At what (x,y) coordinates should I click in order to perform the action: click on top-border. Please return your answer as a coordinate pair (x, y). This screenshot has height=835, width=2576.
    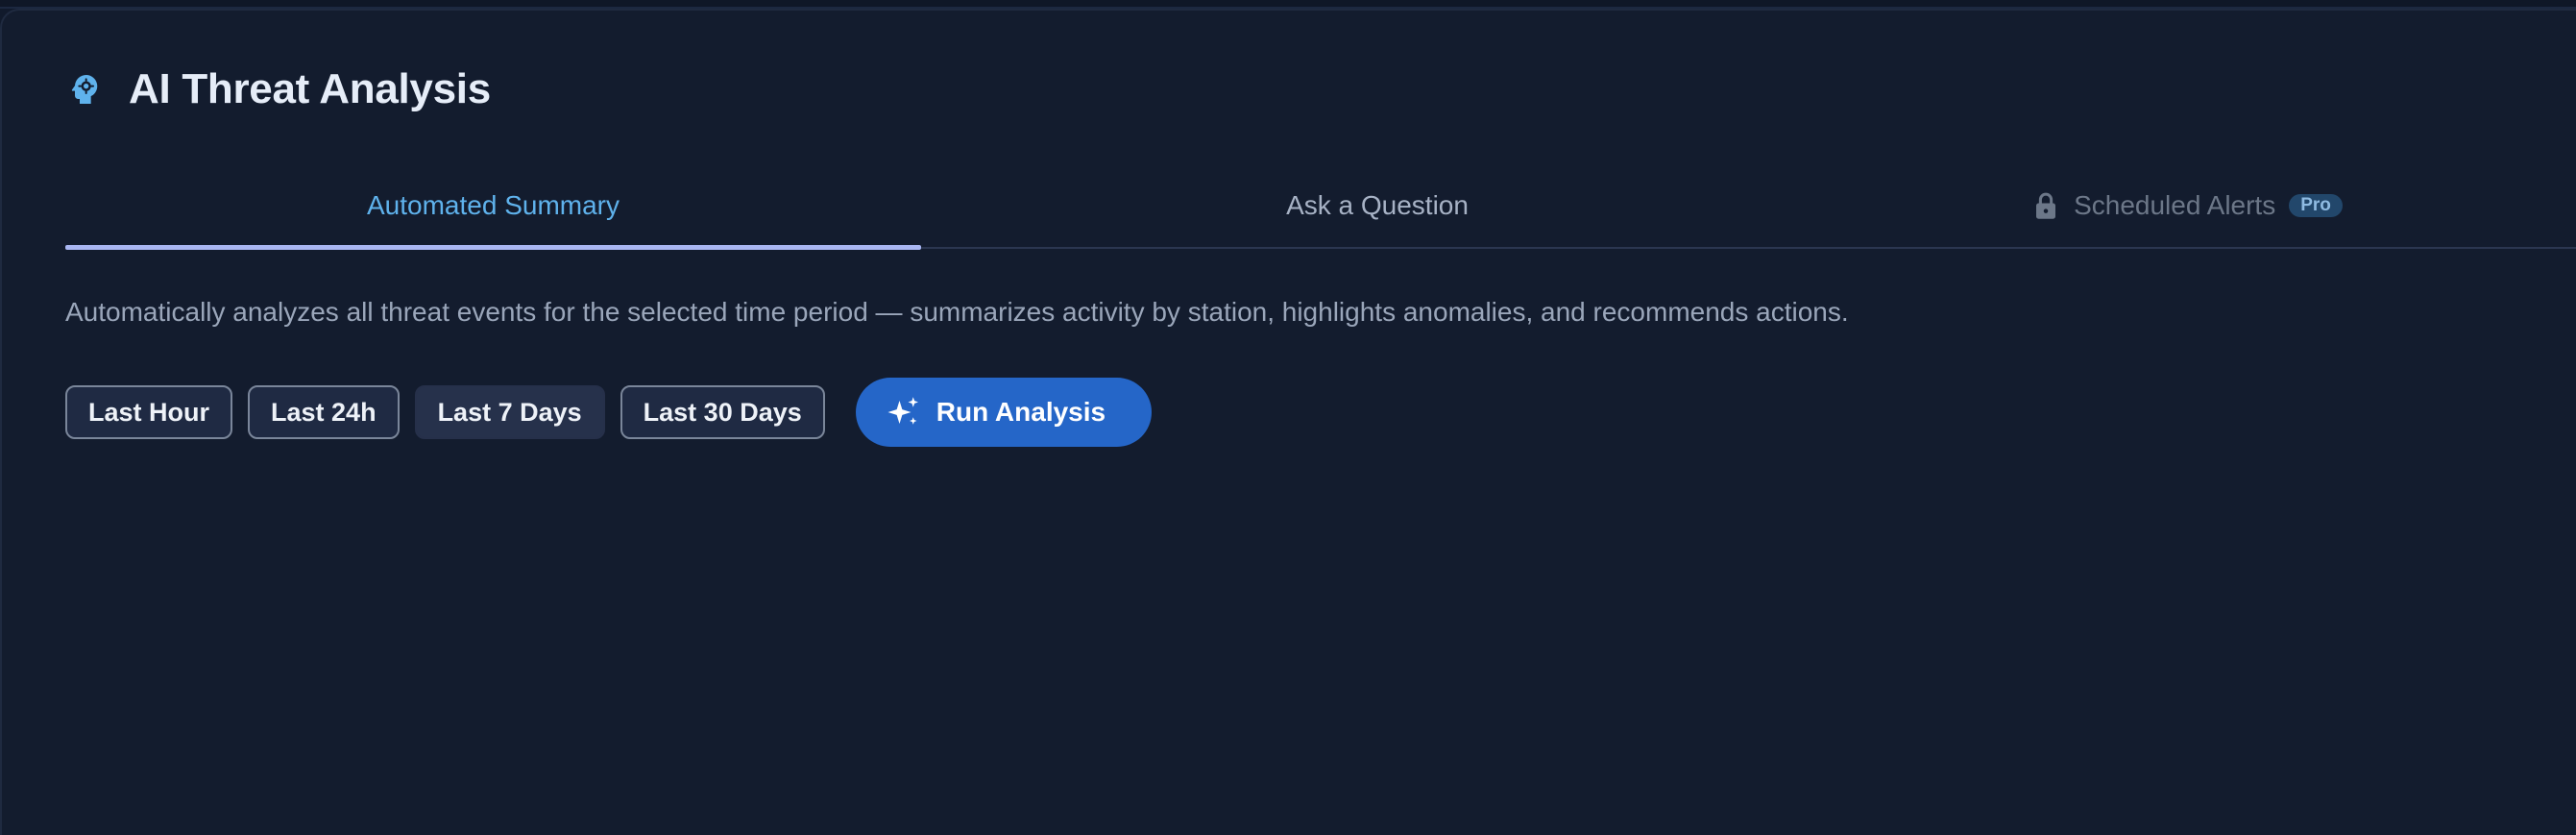
    Looking at the image, I should click on (1288, 4).